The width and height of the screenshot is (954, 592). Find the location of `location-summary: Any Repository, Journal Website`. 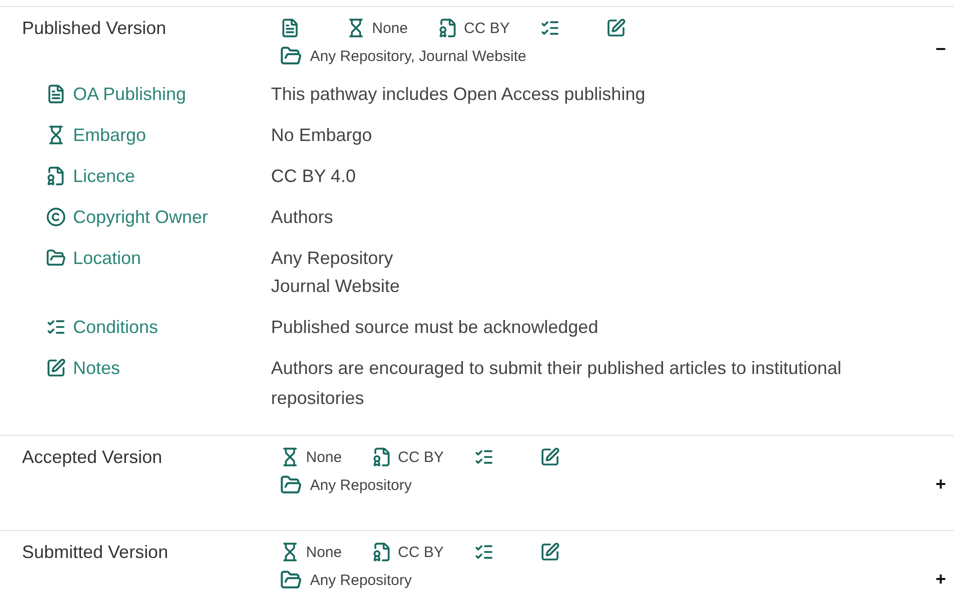

location-summary: Any Repository, Journal Website is located at coordinates (418, 56).